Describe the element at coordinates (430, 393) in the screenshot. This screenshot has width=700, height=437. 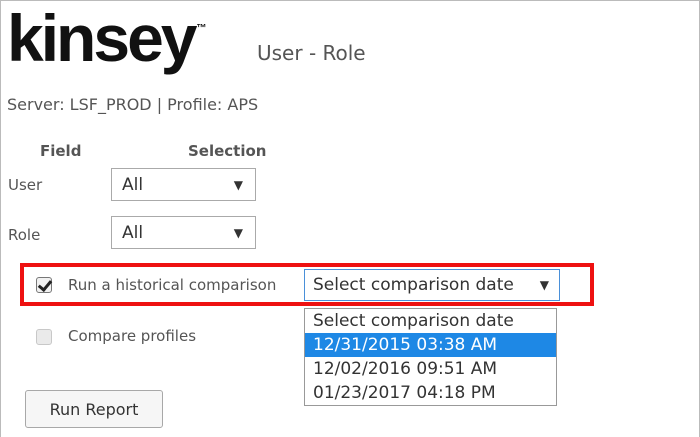
I see `dropdown-option: 01/23/2017 04:18 PM` at that location.